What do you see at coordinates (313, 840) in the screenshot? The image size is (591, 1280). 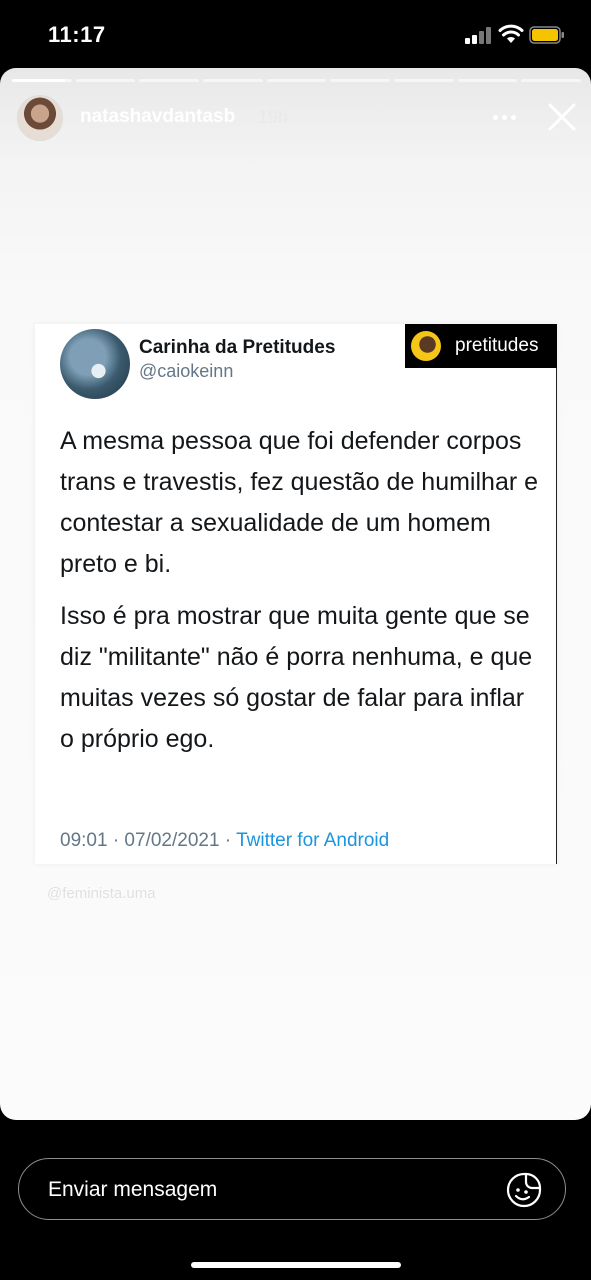 I see `tweet-source: Twitter for Android` at bounding box center [313, 840].